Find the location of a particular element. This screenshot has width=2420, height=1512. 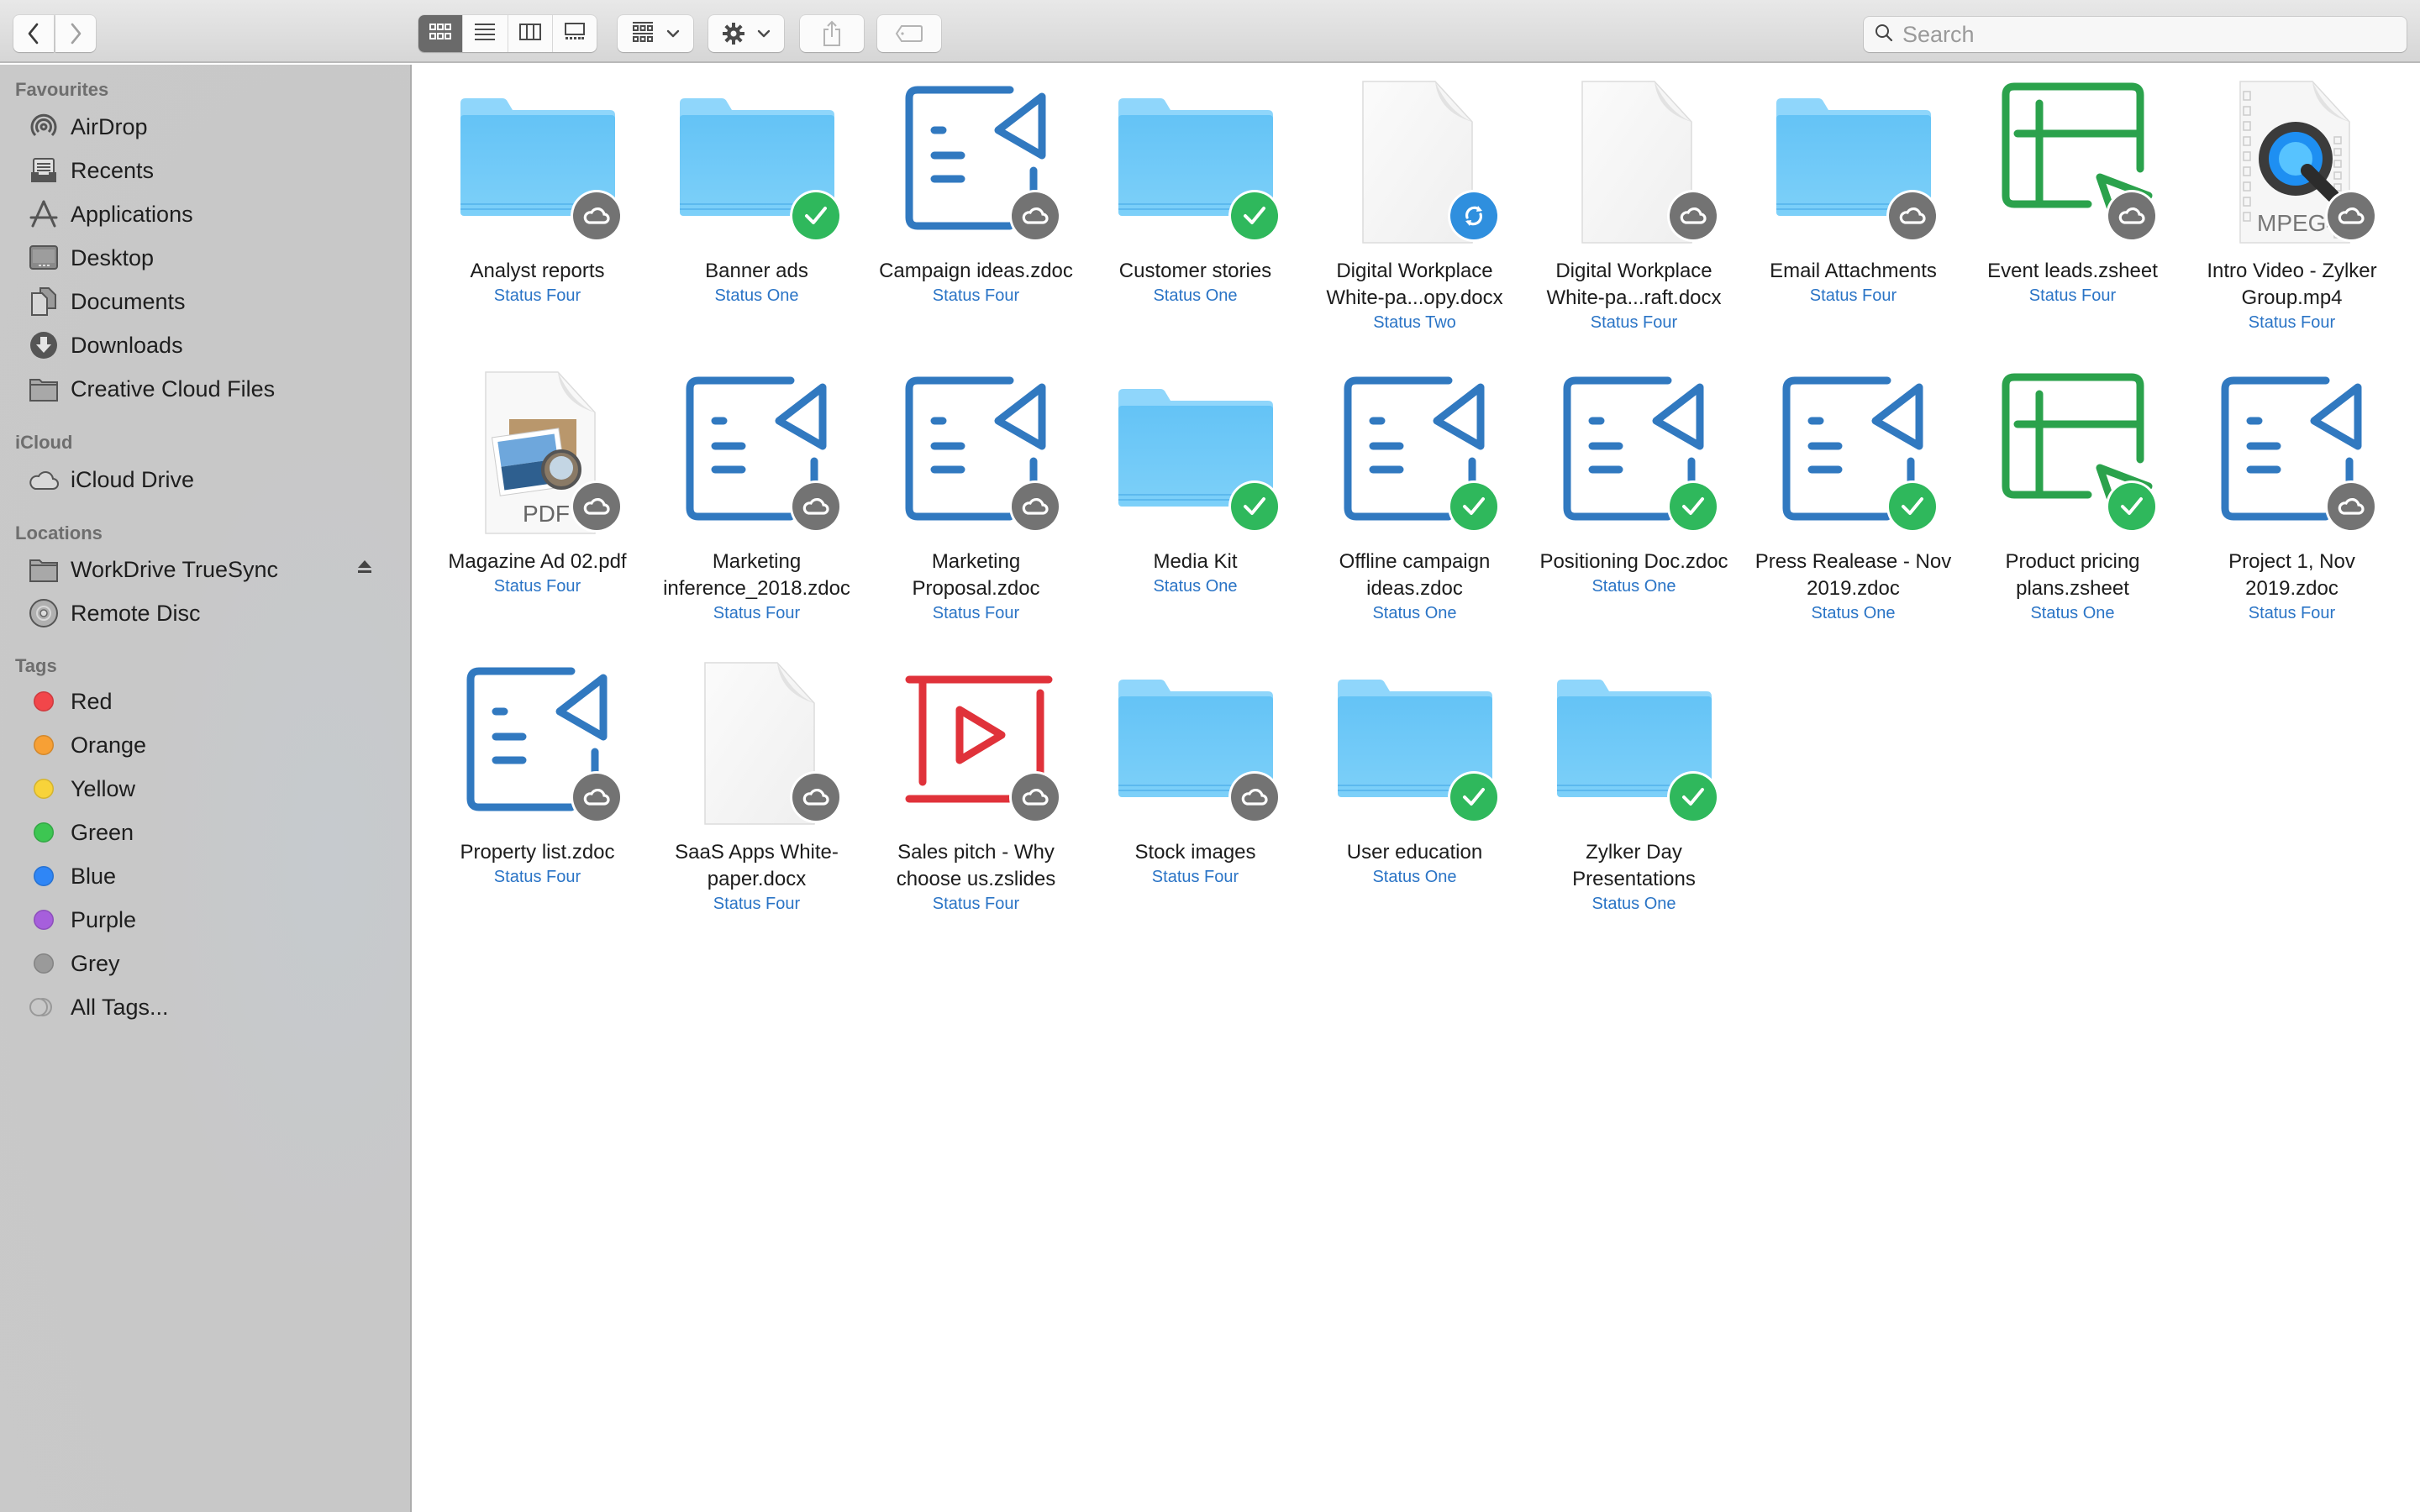

file-name: Press Realease - Nov 2019.zdoc is located at coordinates (1853, 575).